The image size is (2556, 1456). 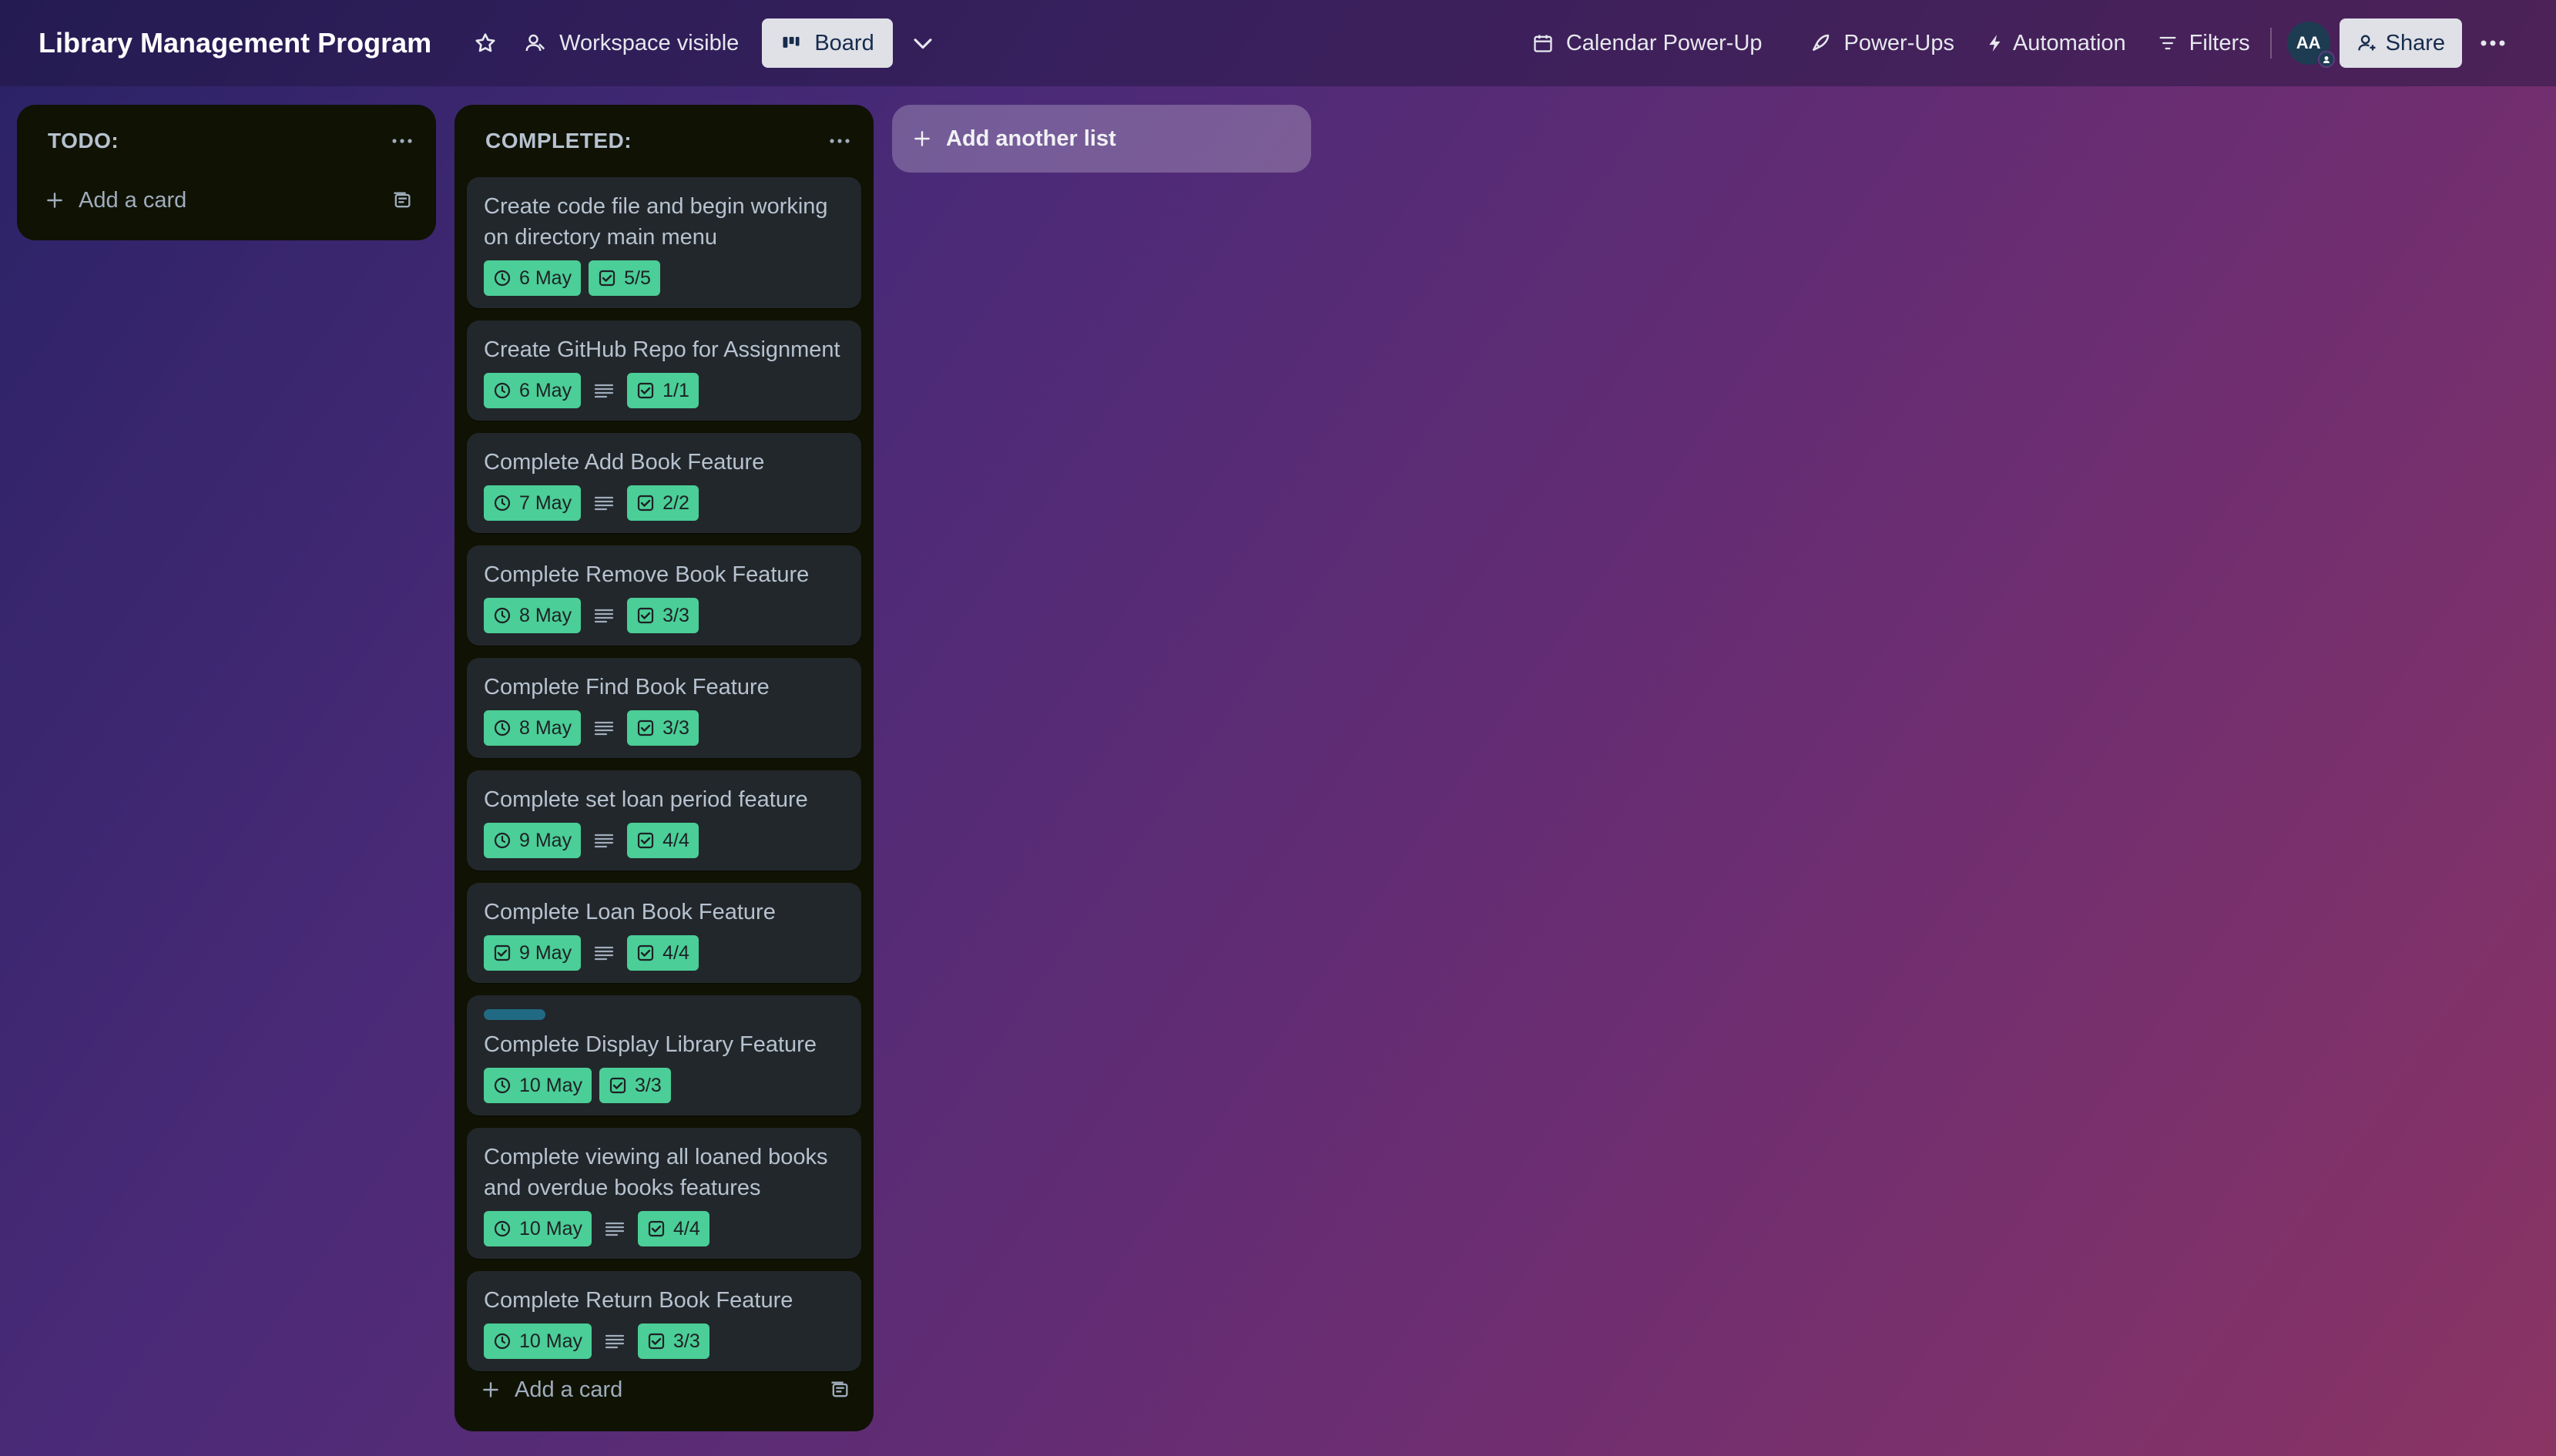 I want to click on card-badges: 6 May 5/5, so click(x=664, y=278).